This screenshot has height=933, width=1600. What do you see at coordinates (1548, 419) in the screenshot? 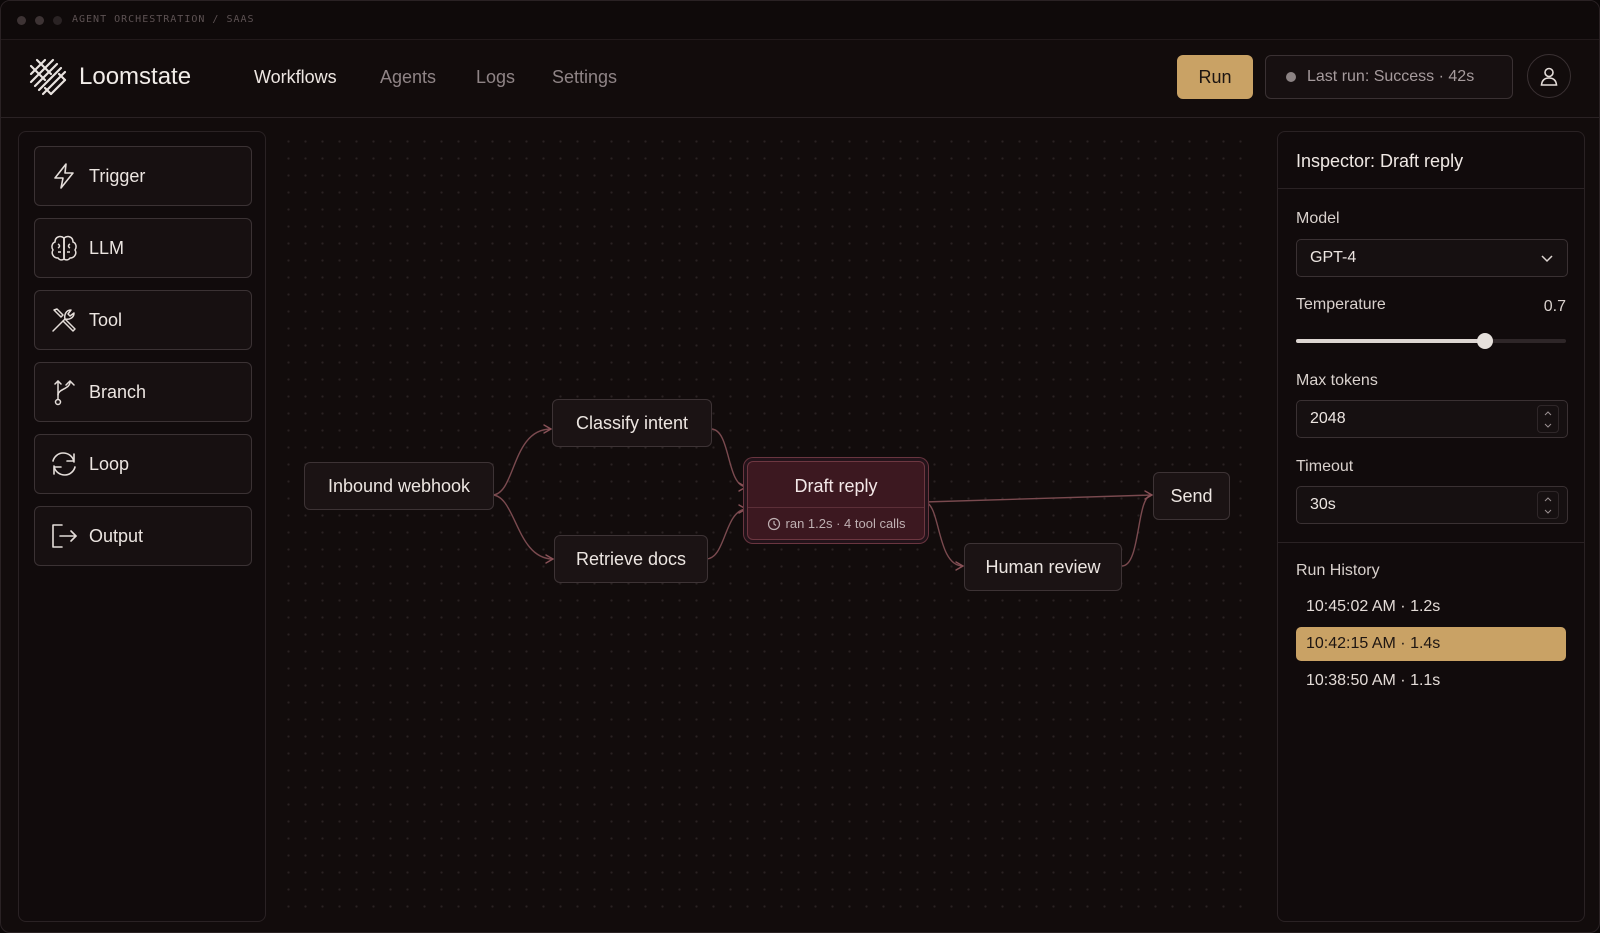
I see `max-tokens-stepper` at bounding box center [1548, 419].